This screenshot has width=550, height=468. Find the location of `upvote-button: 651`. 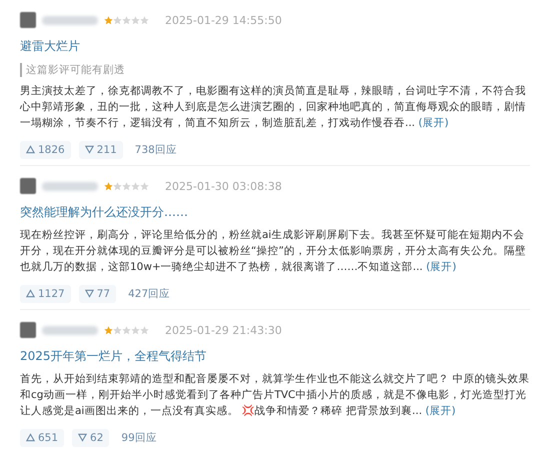

upvote-button: 651 is located at coordinates (42, 438).